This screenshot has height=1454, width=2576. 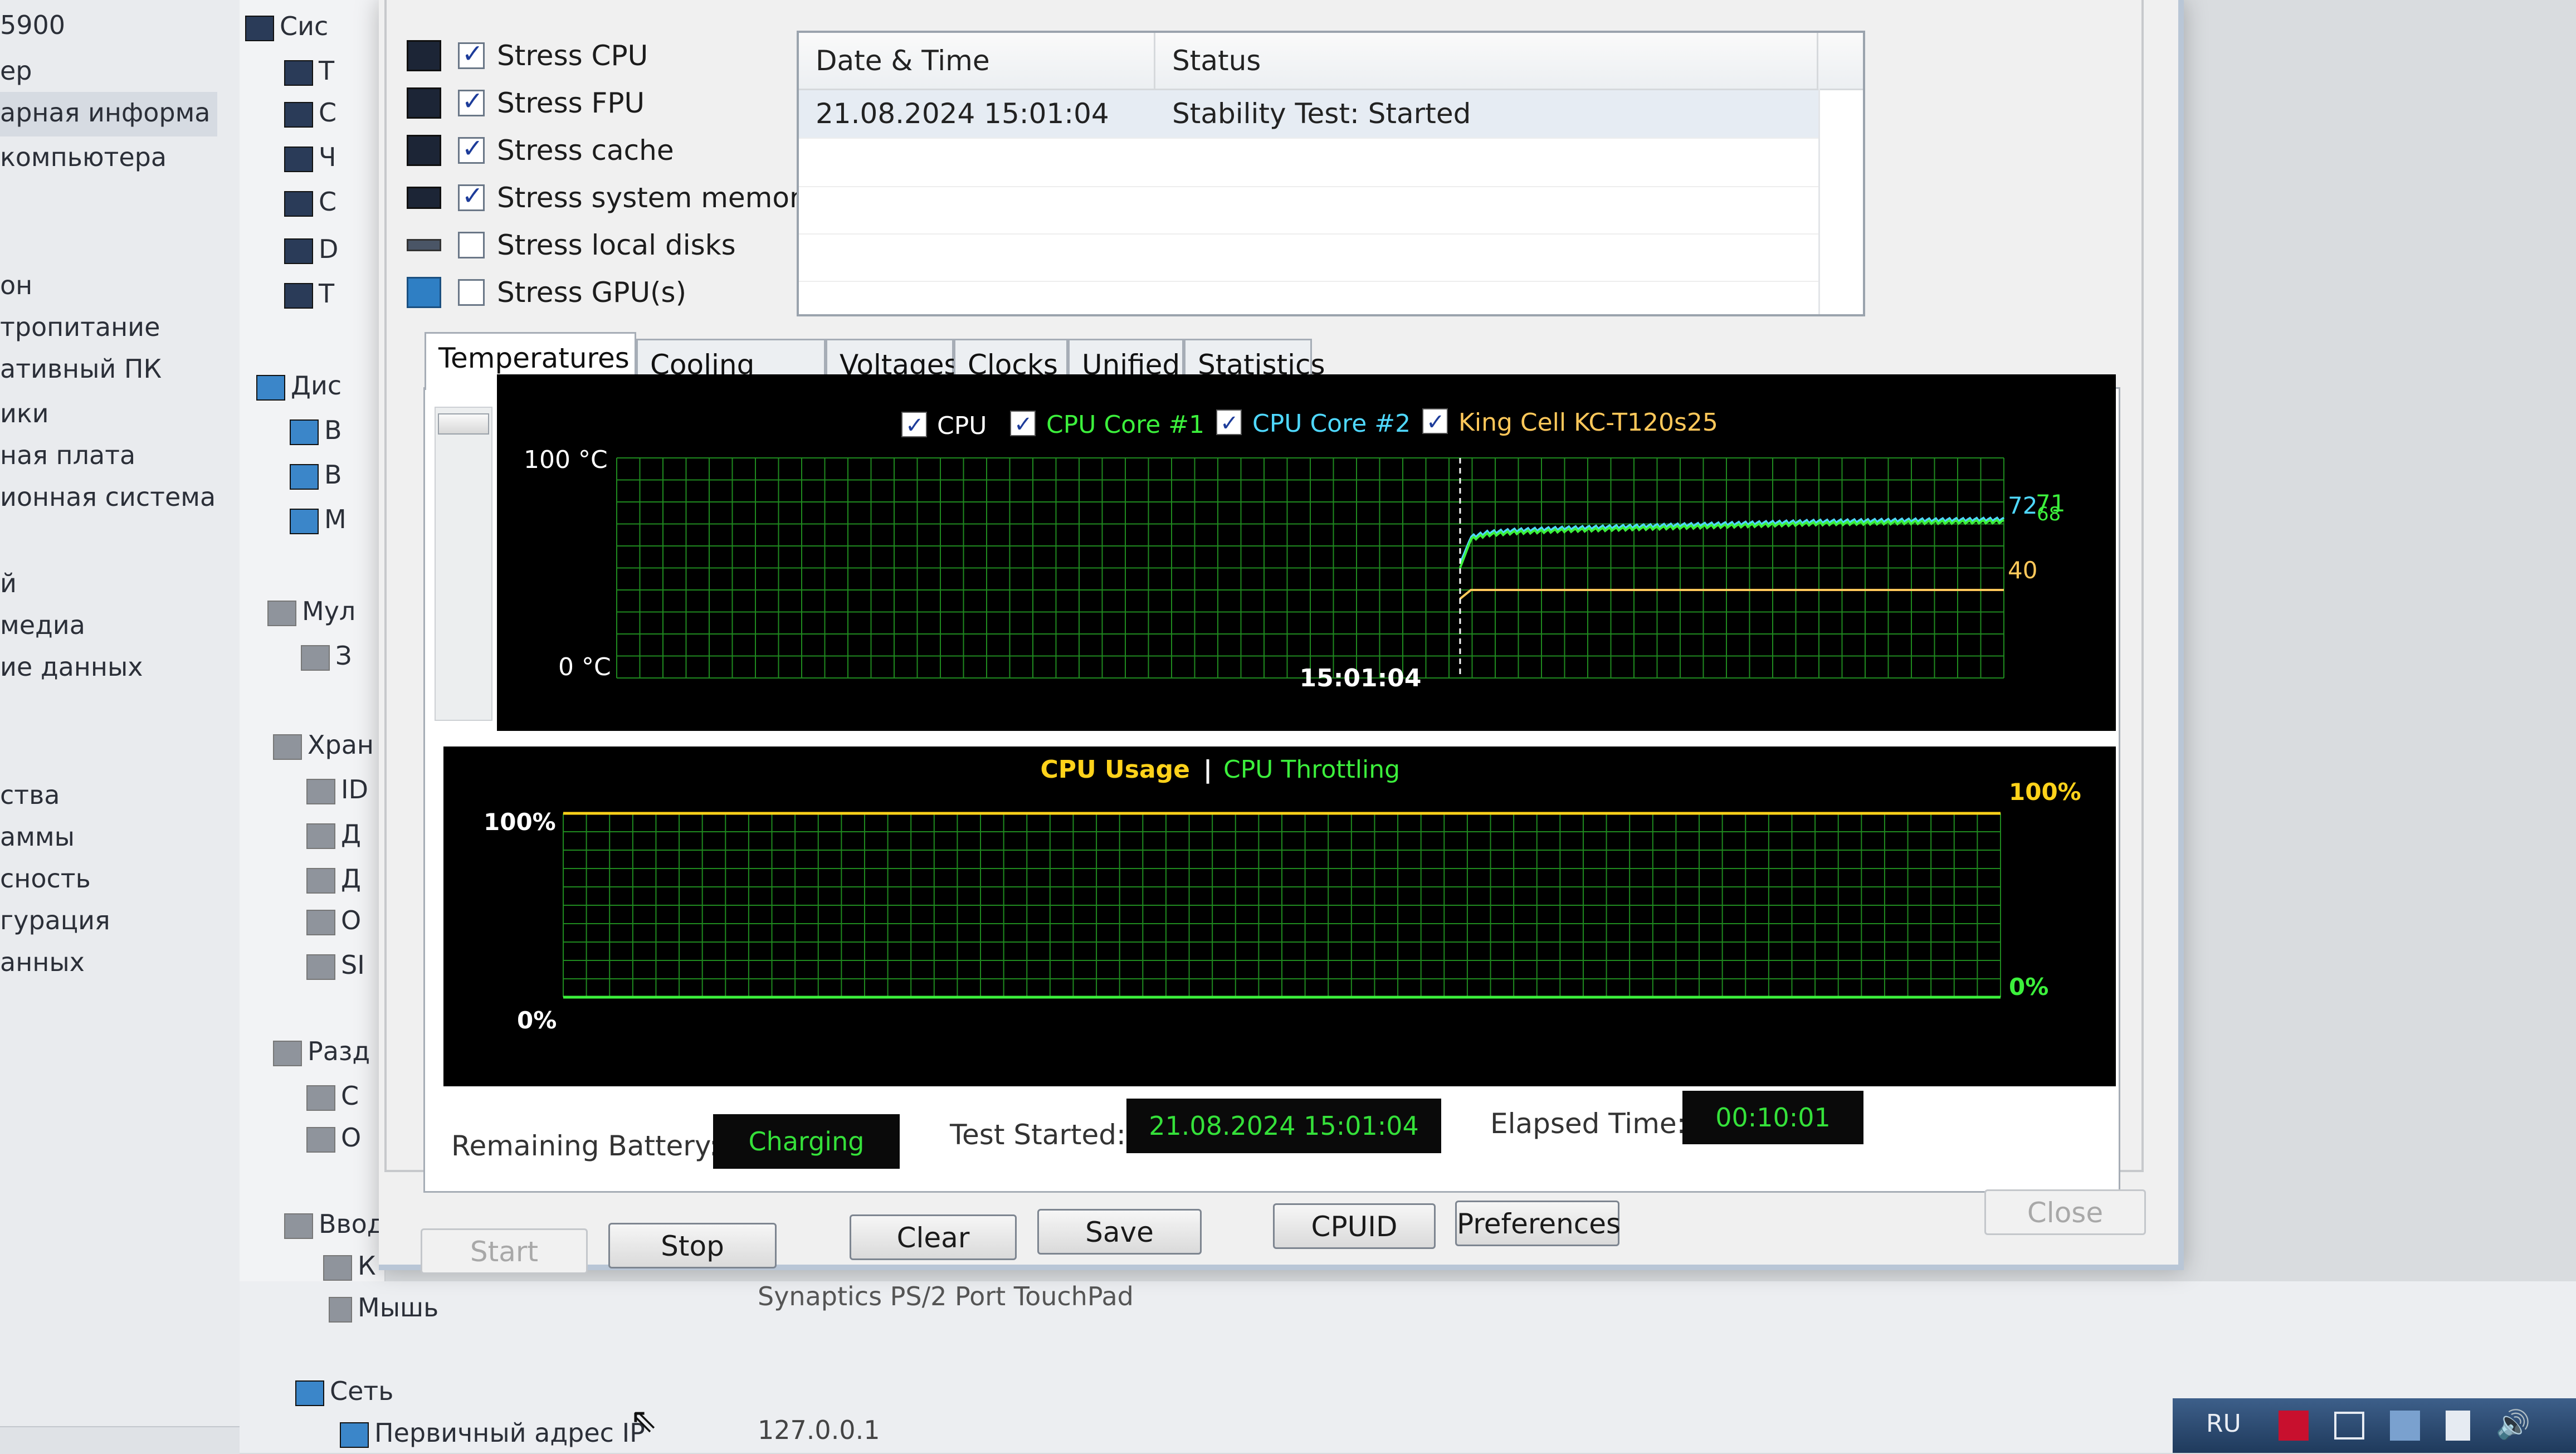 What do you see at coordinates (311, 611) in the screenshot?
I see `tree-item: Мул` at bounding box center [311, 611].